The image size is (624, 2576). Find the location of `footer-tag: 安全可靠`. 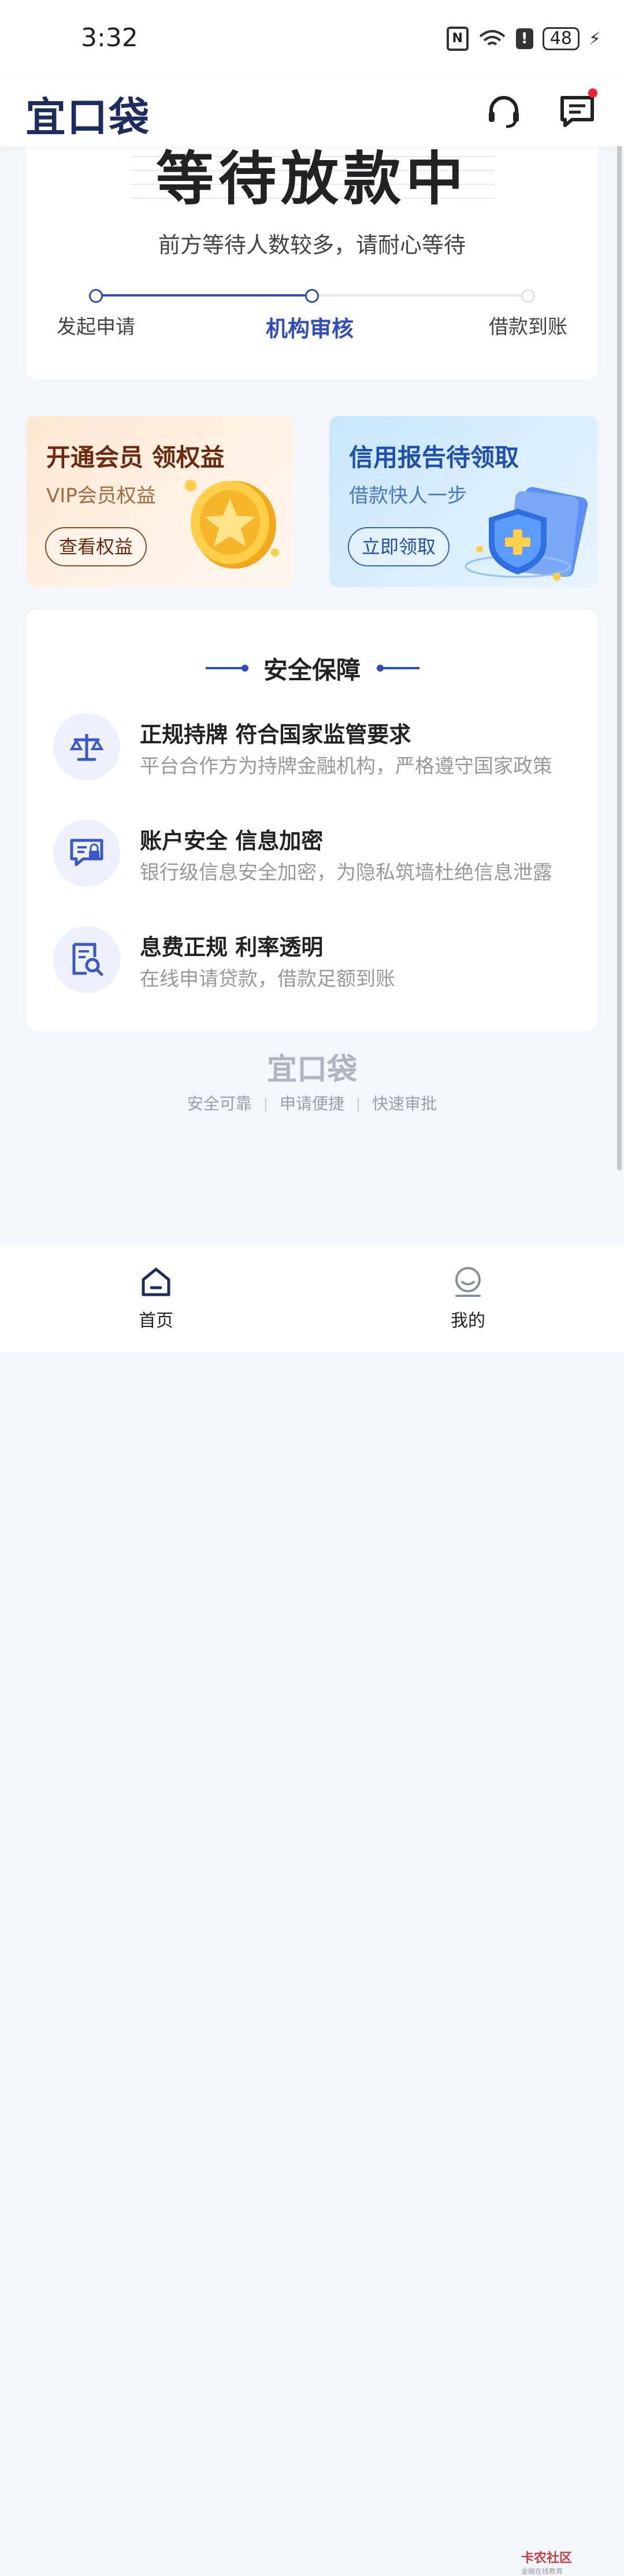

footer-tag: 安全可靠 is located at coordinates (219, 1103).